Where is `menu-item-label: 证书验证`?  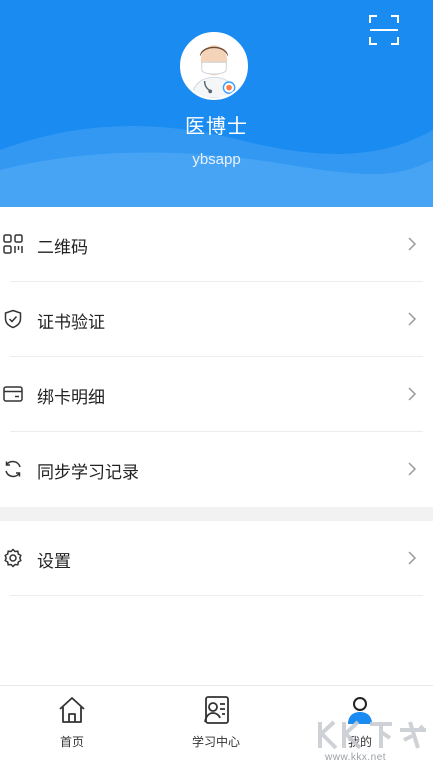
menu-item-label: 证书验证 is located at coordinates (71, 323).